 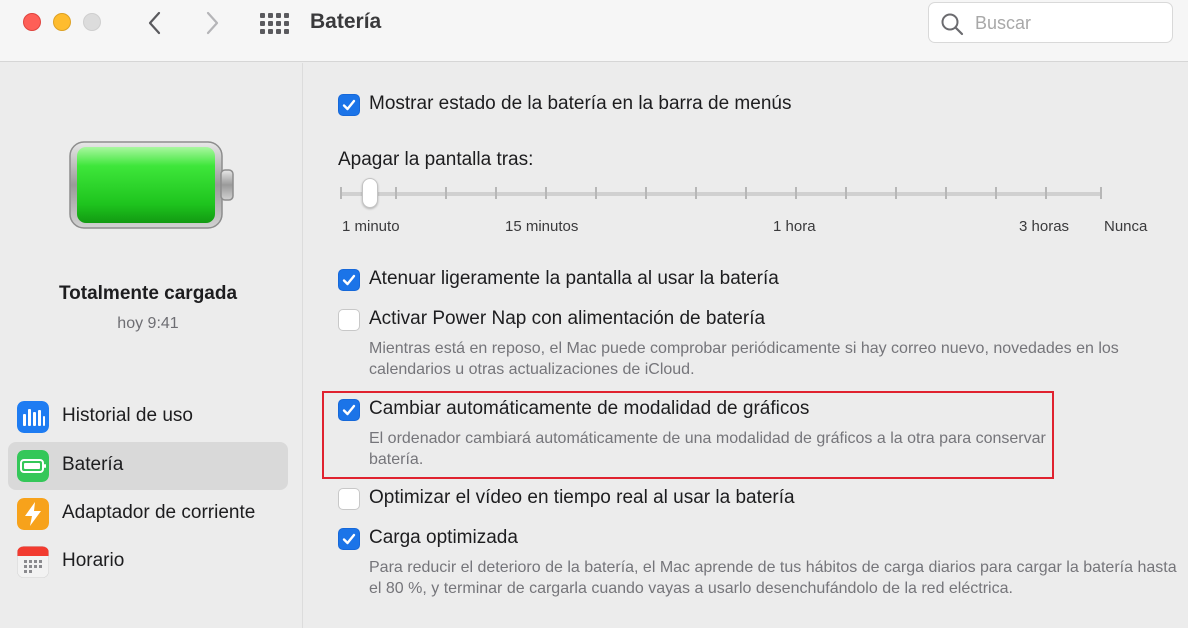 I want to click on lightning-icon, so click(x=33, y=514).